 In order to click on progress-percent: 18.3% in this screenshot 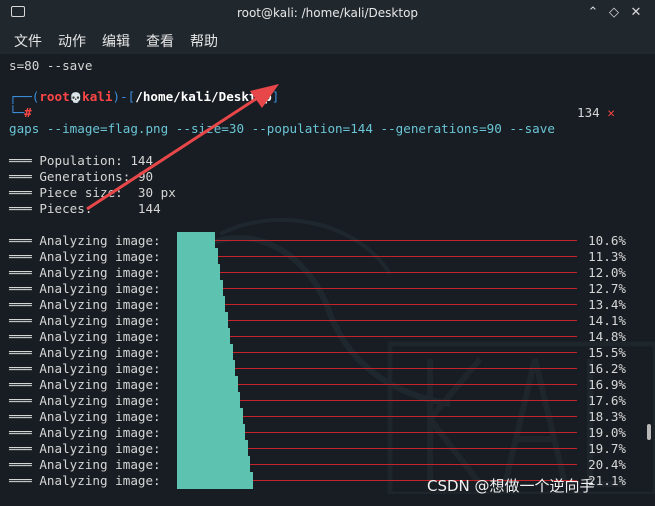, I will do `click(607, 416)`.